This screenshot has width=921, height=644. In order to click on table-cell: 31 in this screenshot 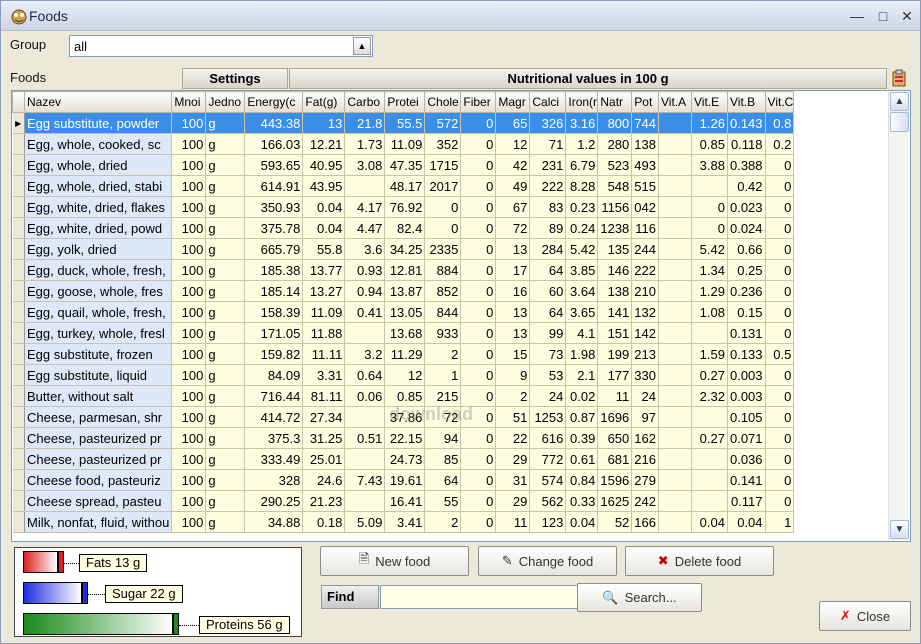, I will do `click(513, 480)`.